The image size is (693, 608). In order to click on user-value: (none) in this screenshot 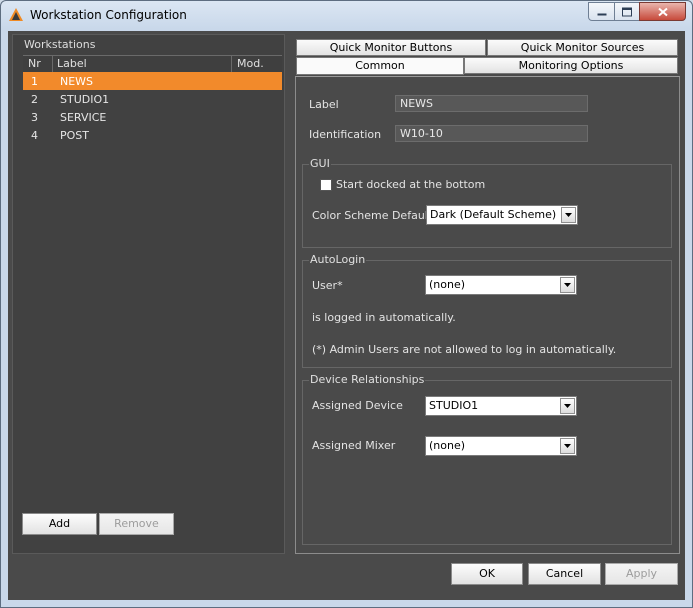, I will do `click(447, 284)`.